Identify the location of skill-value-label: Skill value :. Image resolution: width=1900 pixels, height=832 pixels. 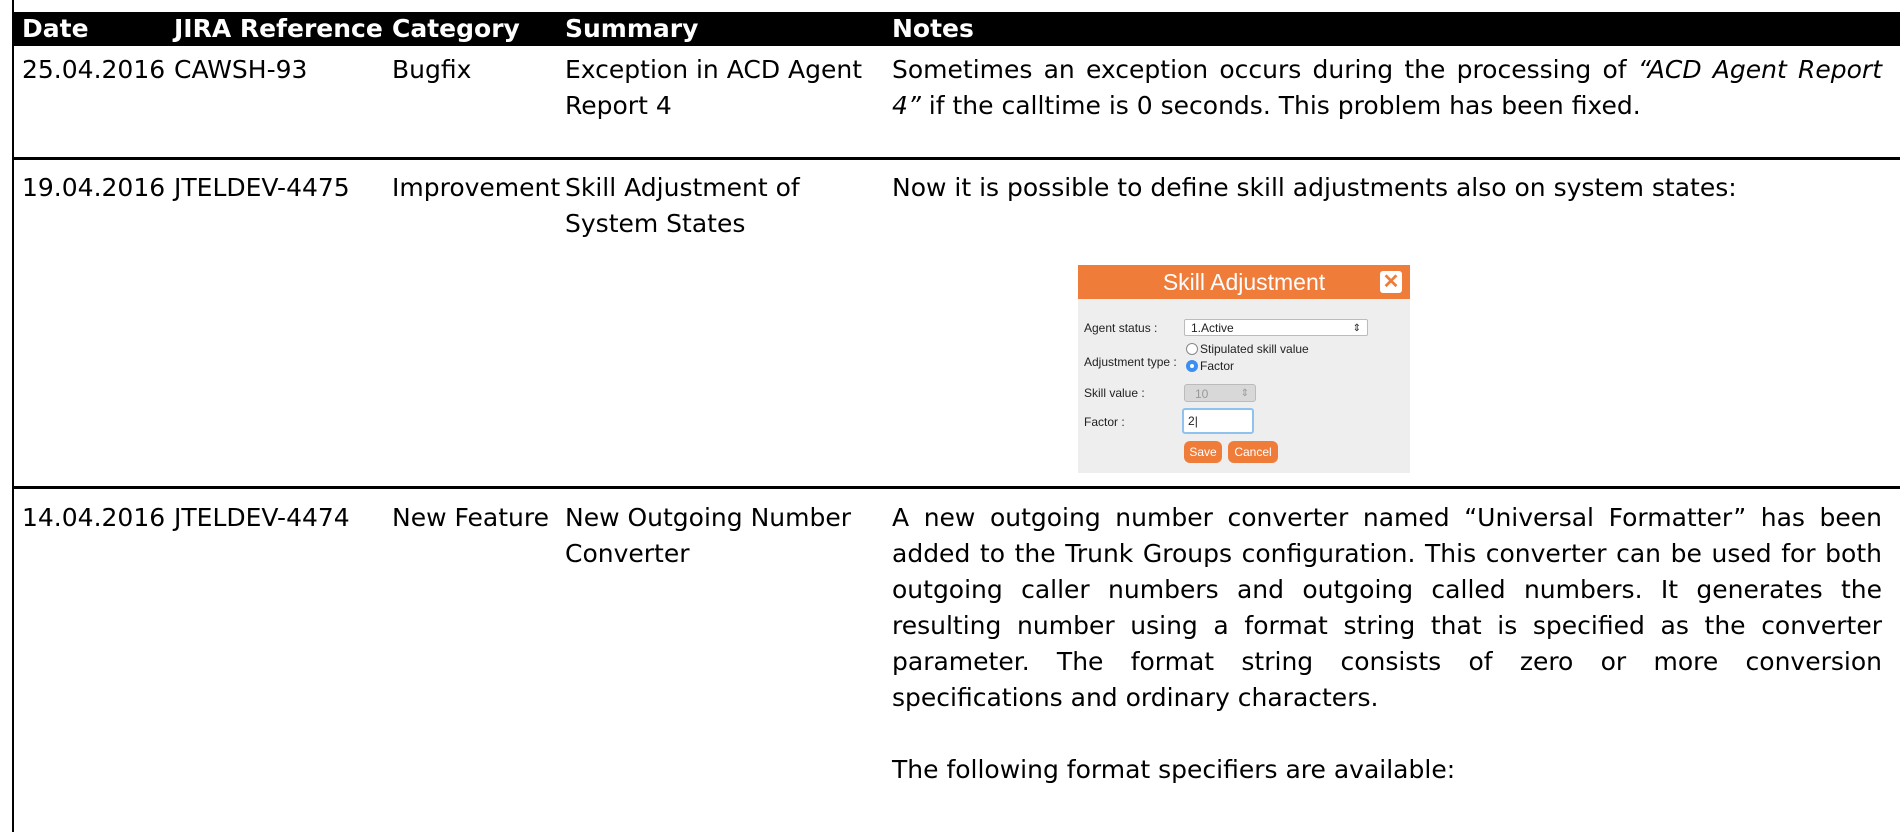
(1114, 393).